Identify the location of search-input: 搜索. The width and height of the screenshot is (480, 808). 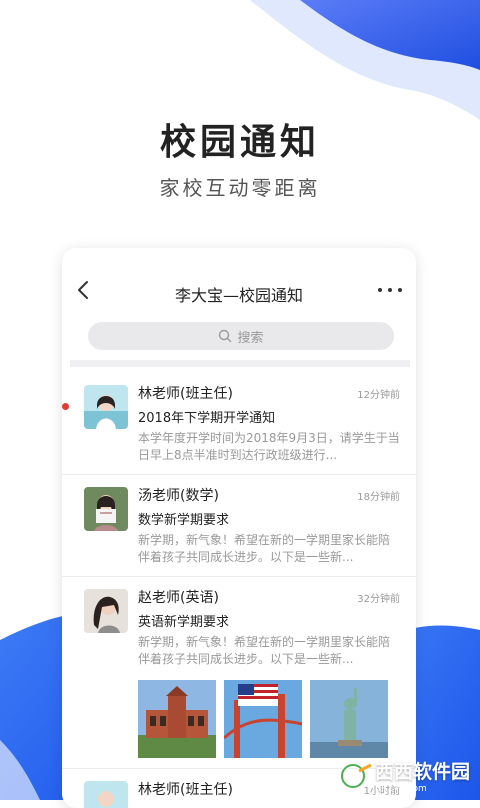
(241, 336).